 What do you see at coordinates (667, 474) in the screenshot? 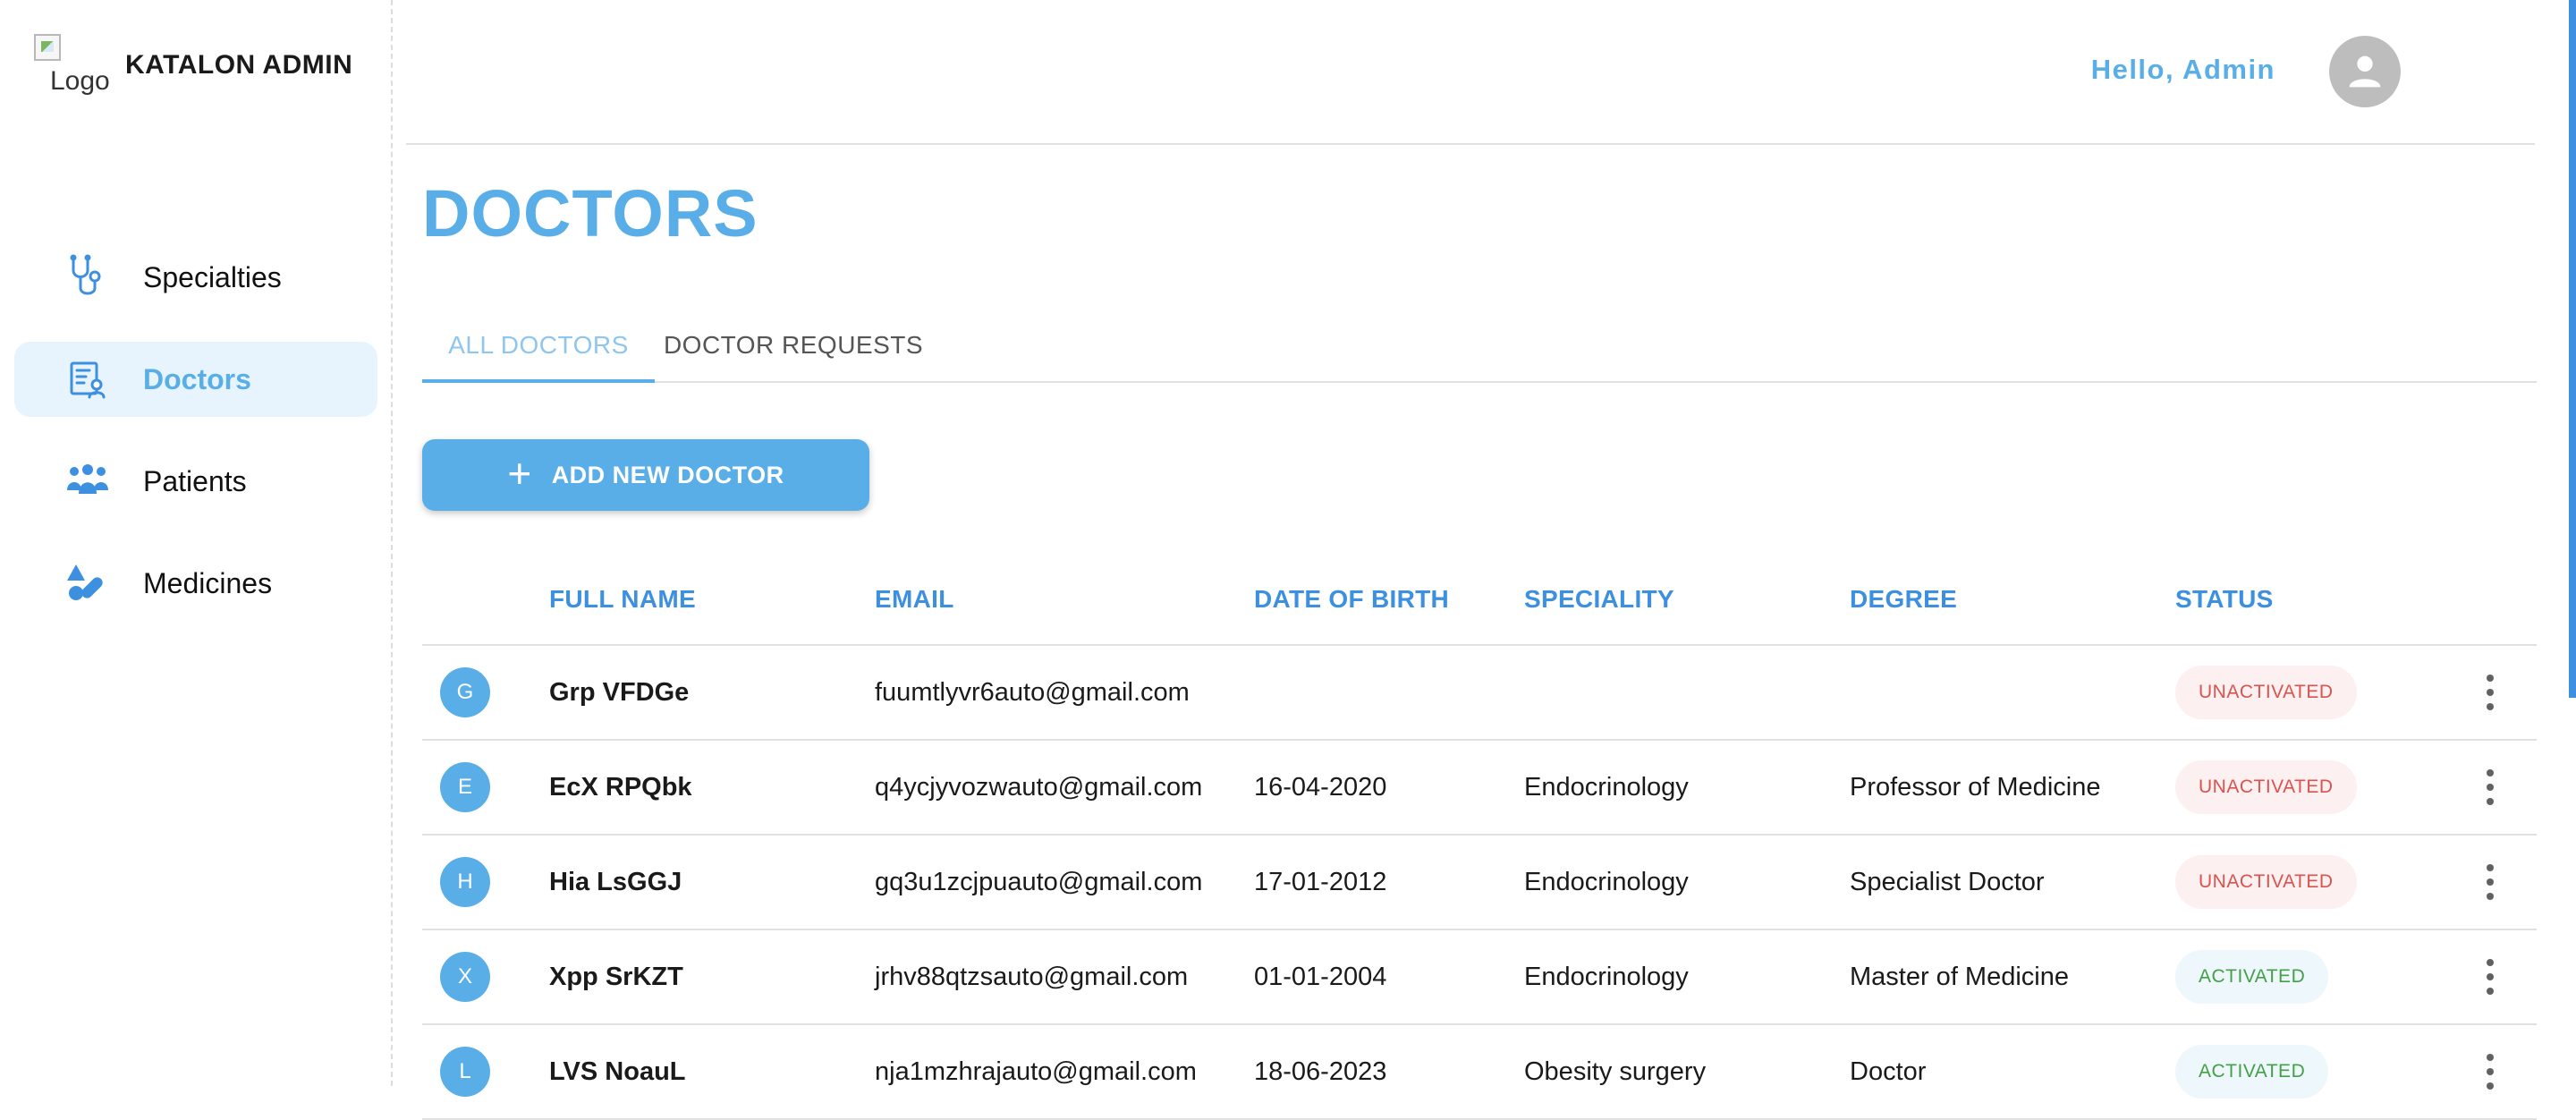
I see `add-button-label: ADD NEW DOCTOR` at bounding box center [667, 474].